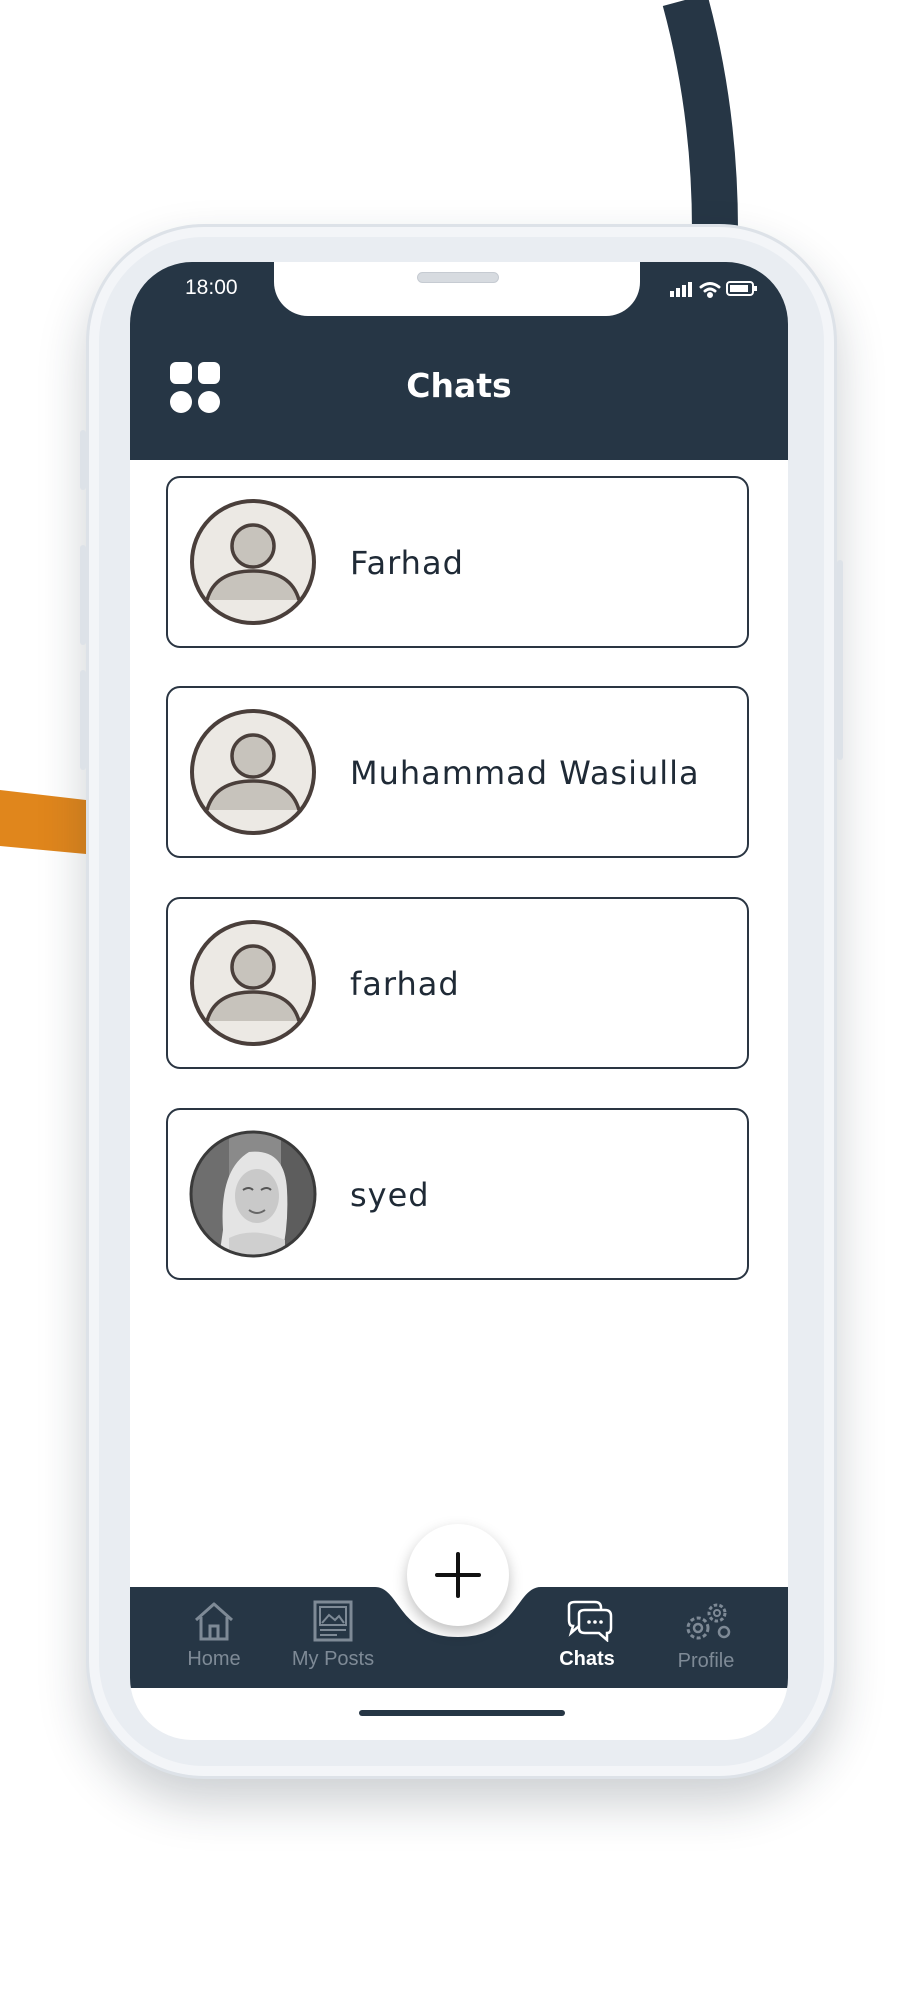  What do you see at coordinates (211, 287) in the screenshot?
I see `status-time: 18:00` at bounding box center [211, 287].